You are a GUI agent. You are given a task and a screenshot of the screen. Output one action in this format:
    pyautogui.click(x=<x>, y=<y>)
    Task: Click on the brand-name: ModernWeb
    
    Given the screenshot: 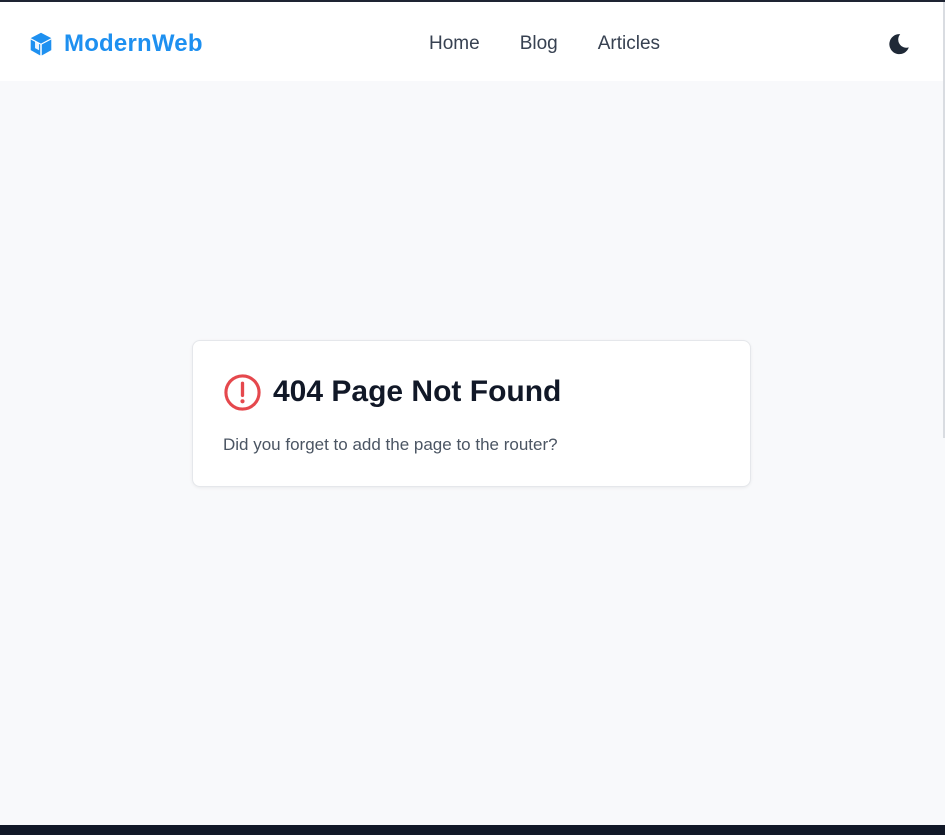 What is the action you would take?
    pyautogui.click(x=133, y=43)
    